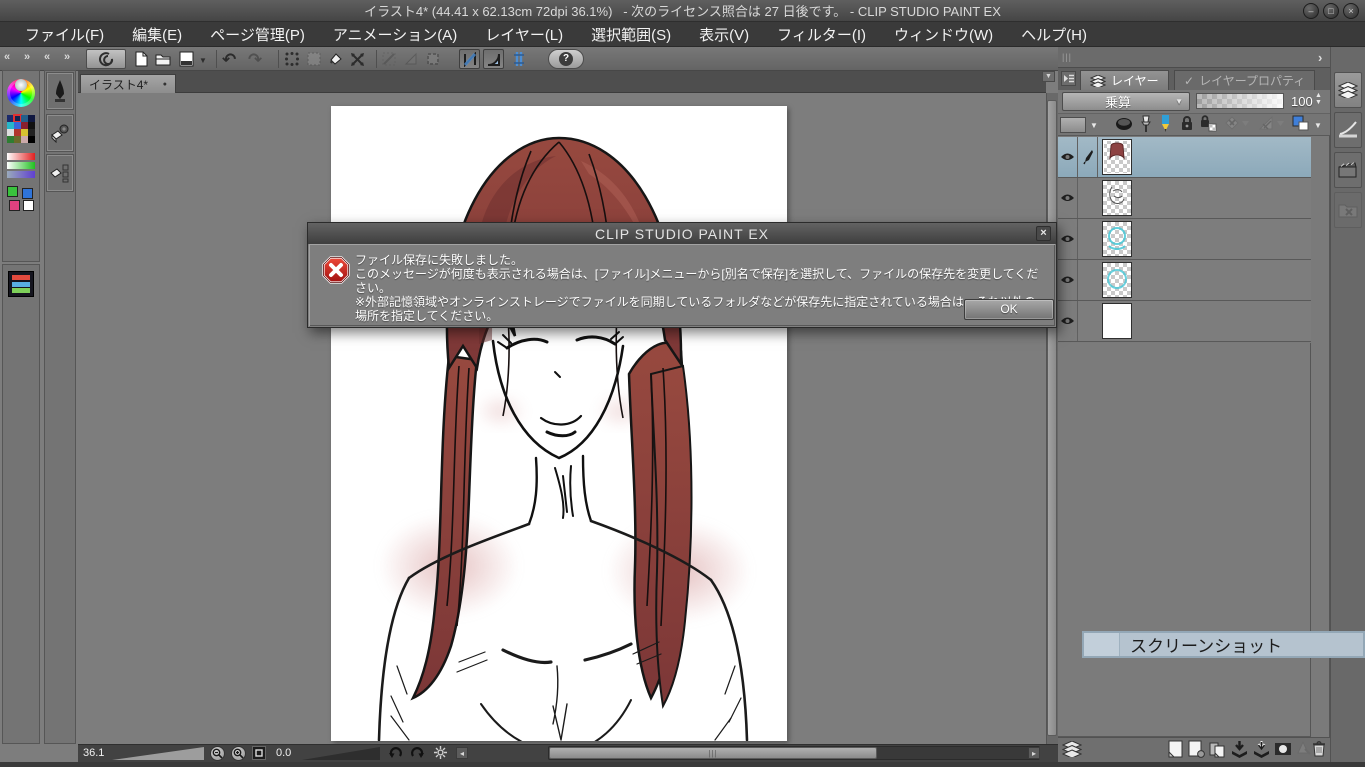  What do you see at coordinates (1124, 124) in the screenshot?
I see `mask-area-icon` at bounding box center [1124, 124].